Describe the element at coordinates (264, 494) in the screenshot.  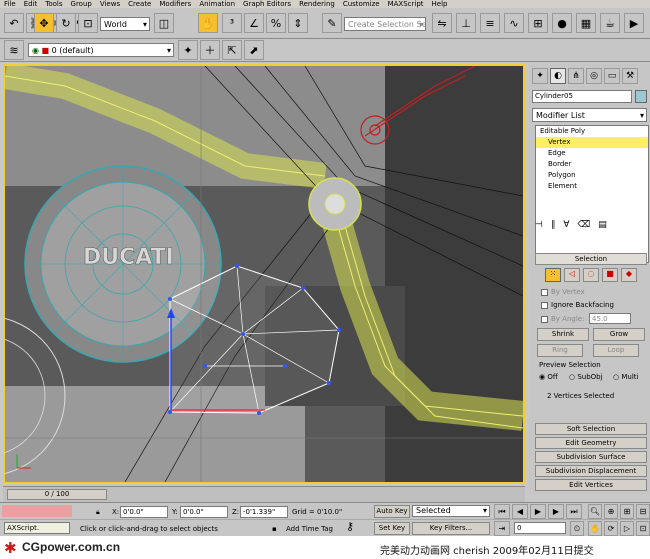
I see `time-slider: 0 / 100` at that location.